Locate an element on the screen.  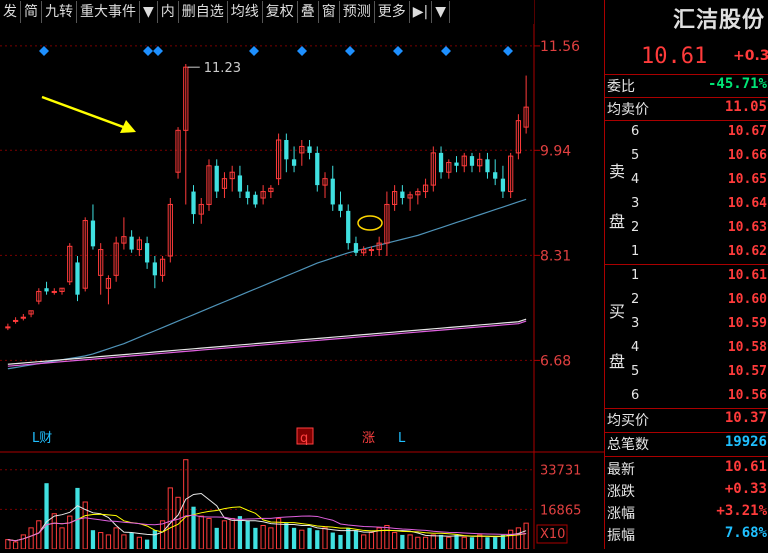
total-trades-row: 总笔数 19926 is located at coordinates (686, 445).